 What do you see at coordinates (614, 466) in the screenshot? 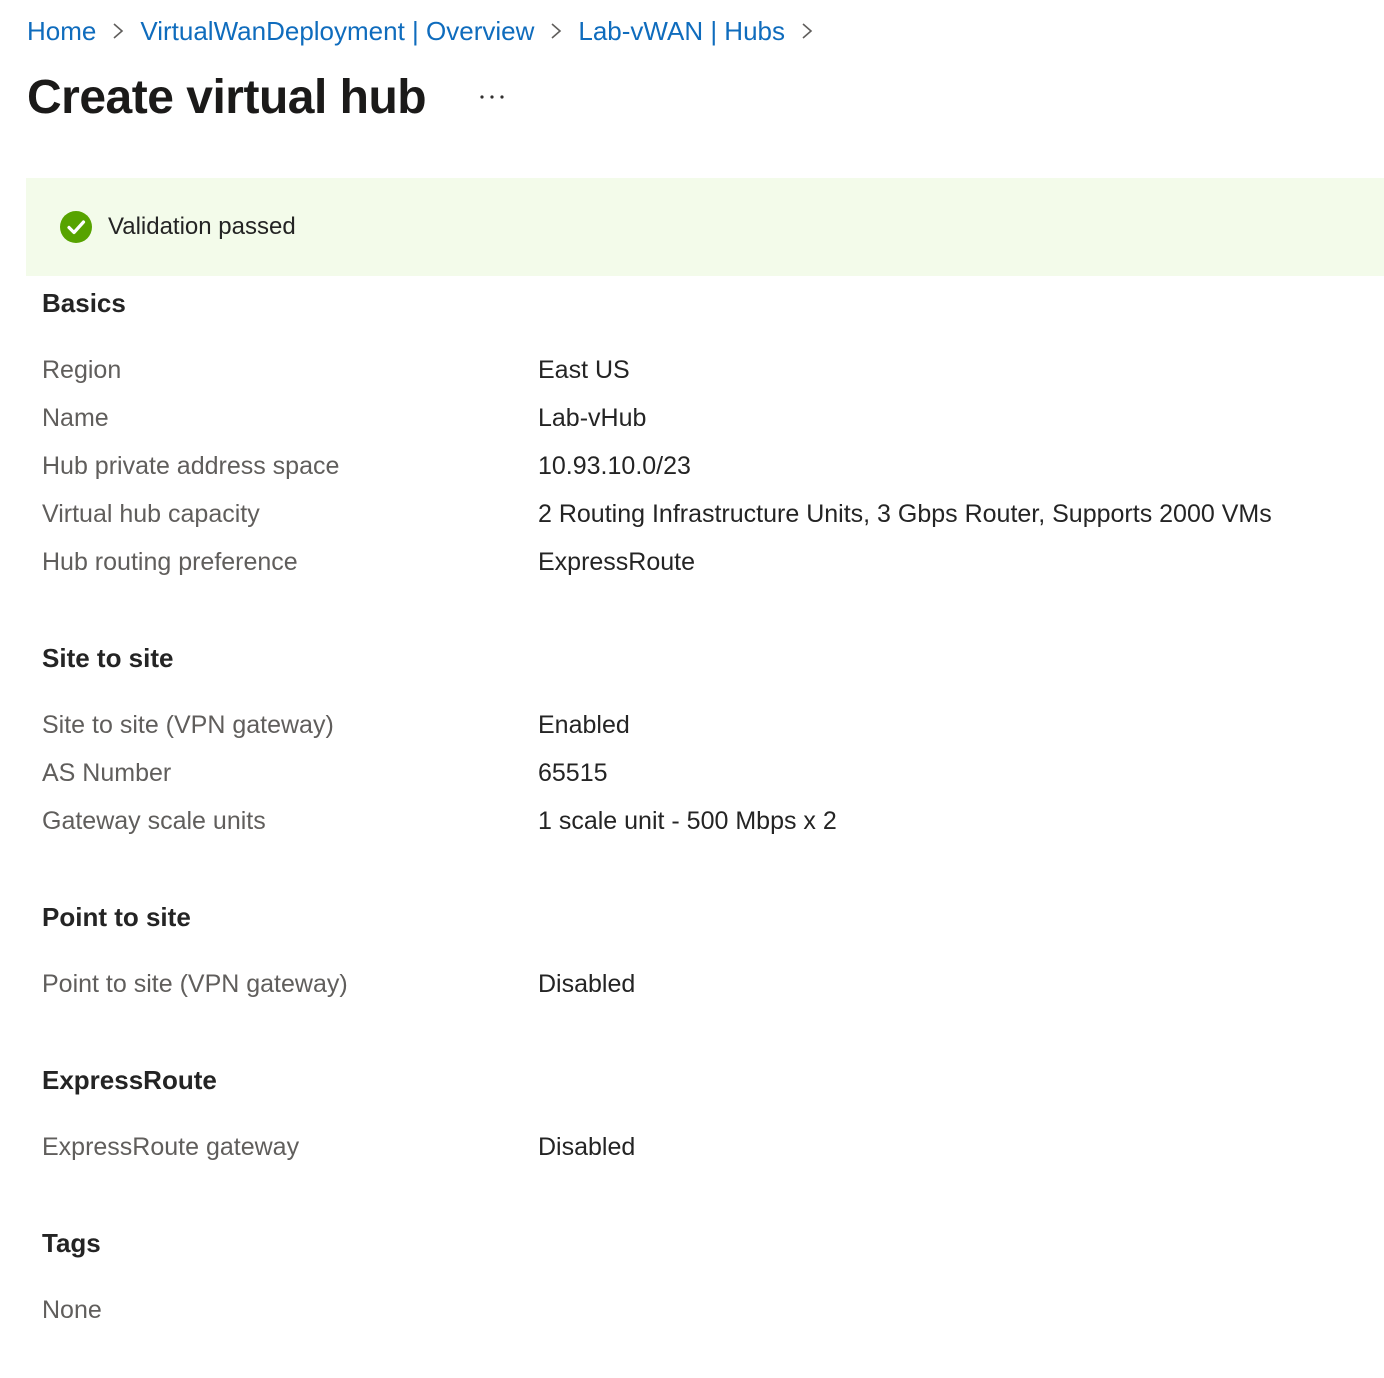
I see `row-value: 10.93.10.0/23` at bounding box center [614, 466].